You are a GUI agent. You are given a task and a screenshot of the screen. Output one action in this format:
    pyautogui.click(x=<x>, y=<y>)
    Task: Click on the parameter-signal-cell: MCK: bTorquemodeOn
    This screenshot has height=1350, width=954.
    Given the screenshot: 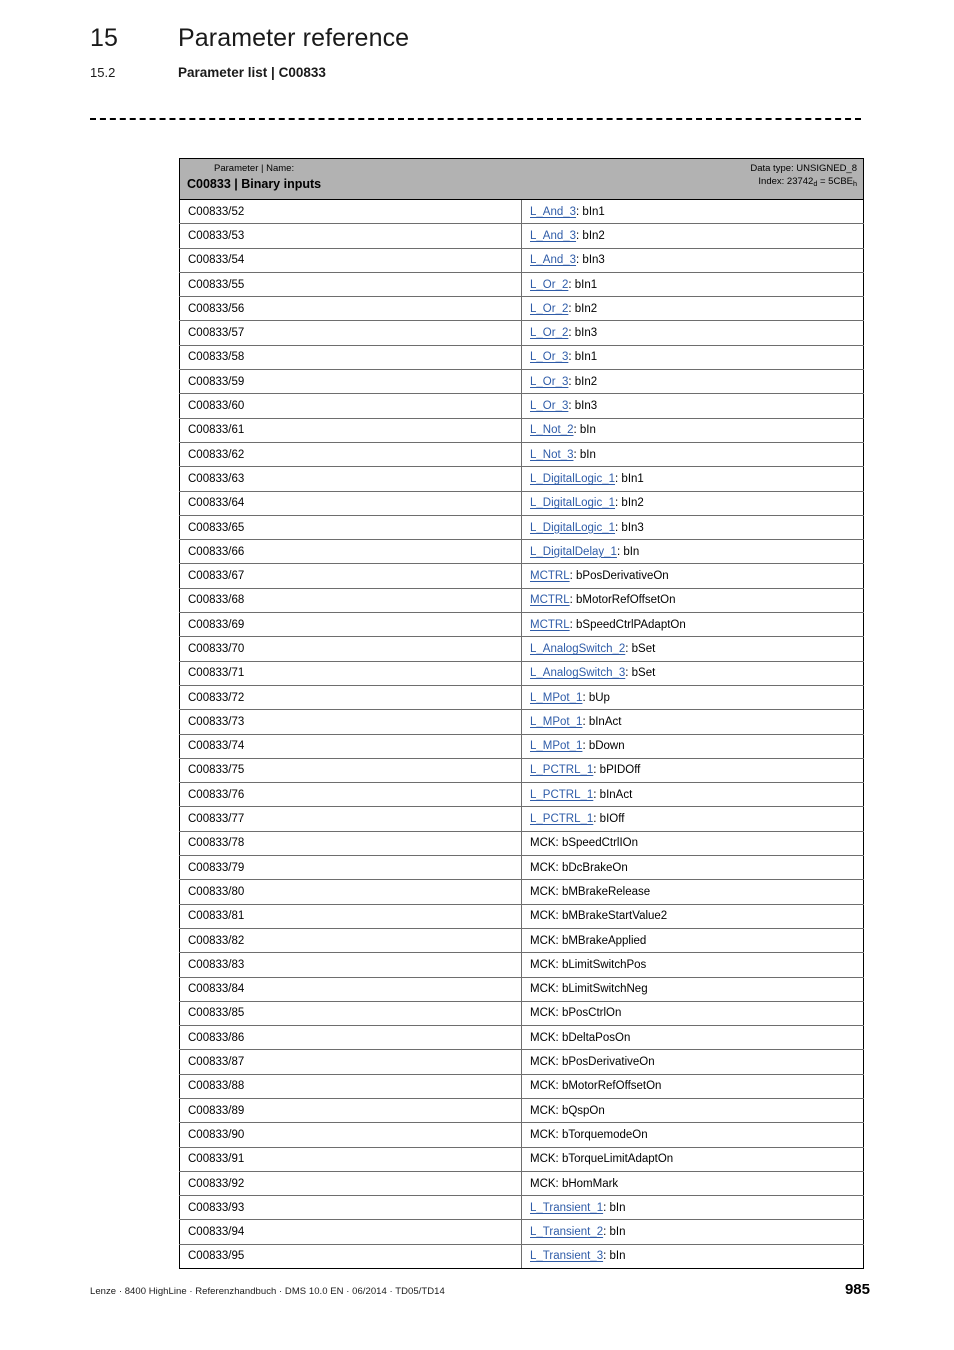 What is the action you would take?
    pyautogui.click(x=692, y=1135)
    